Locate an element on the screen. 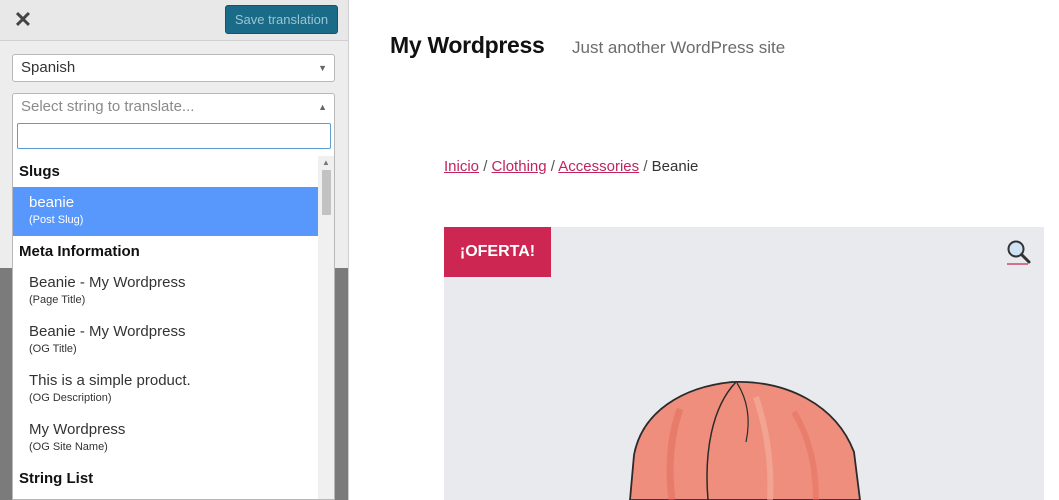  option-type: (OG Title) is located at coordinates (53, 349).